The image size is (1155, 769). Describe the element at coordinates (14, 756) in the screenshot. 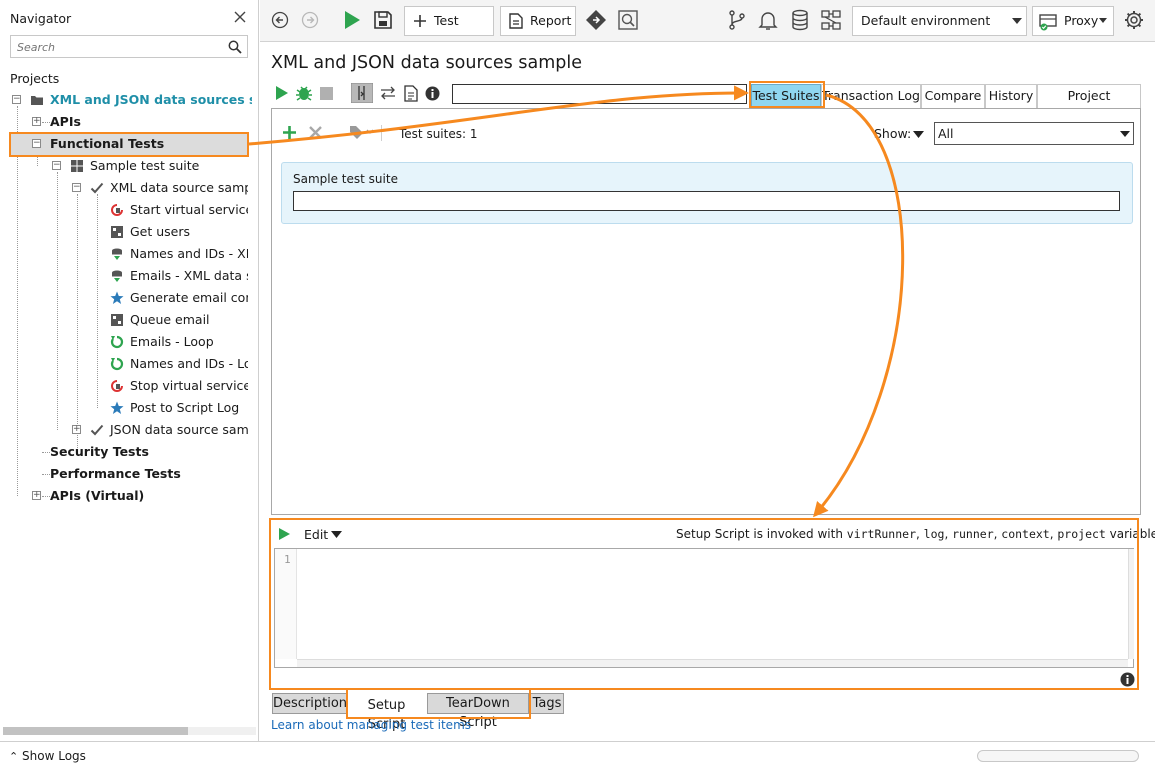

I see `chevron-up-icon: ⌃` at that location.